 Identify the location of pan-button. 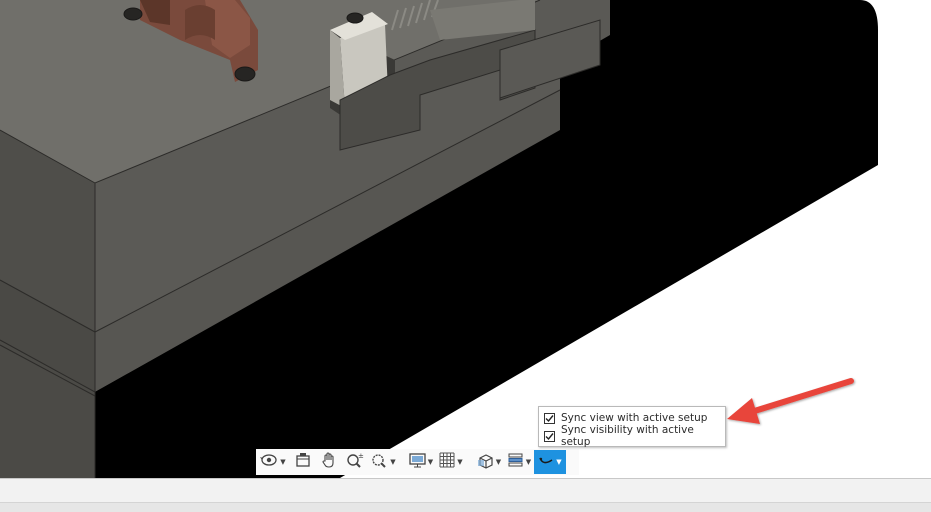
(329, 462).